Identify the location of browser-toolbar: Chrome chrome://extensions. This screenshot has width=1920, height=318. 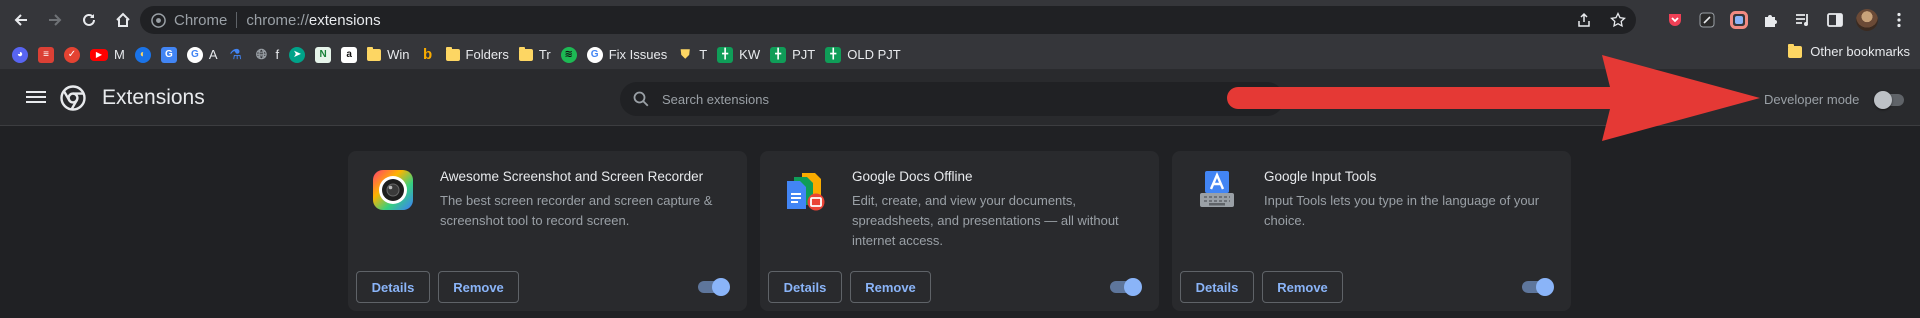
(960, 20).